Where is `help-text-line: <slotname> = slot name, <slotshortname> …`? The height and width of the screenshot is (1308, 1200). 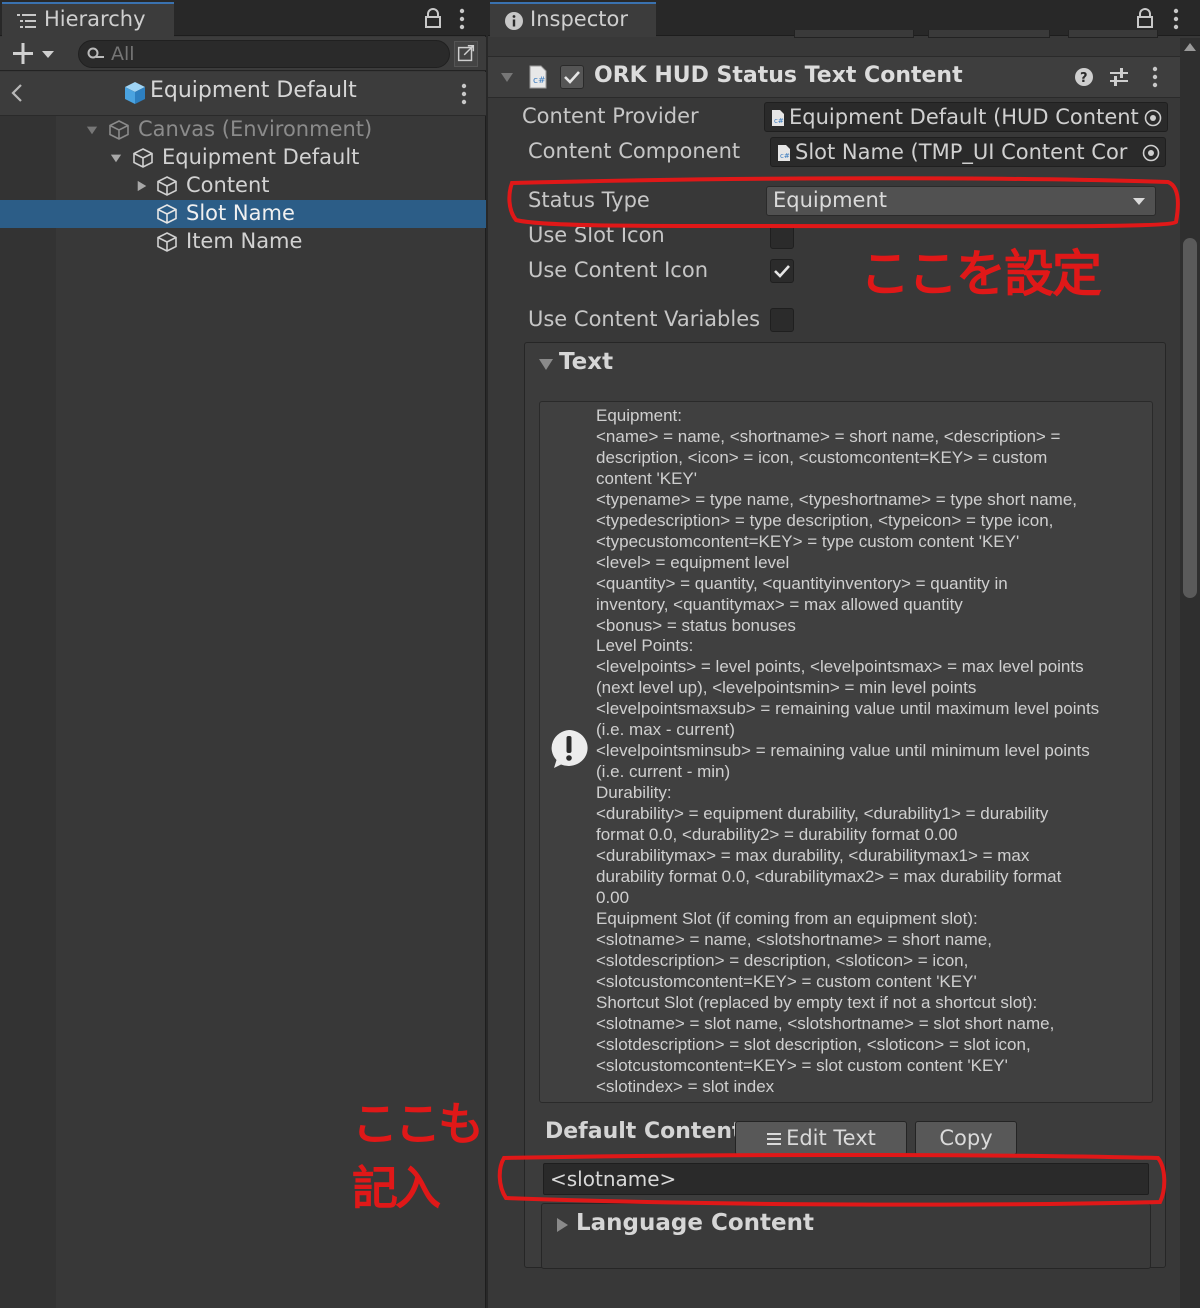 help-text-line: <slotname> = slot name, <slotshortname> … is located at coordinates (825, 1023).